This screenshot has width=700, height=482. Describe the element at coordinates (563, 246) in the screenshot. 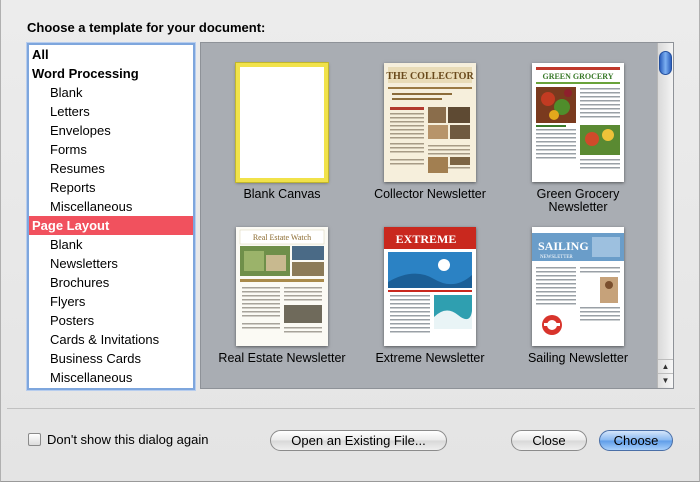

I see `svg-text: SAILING` at that location.